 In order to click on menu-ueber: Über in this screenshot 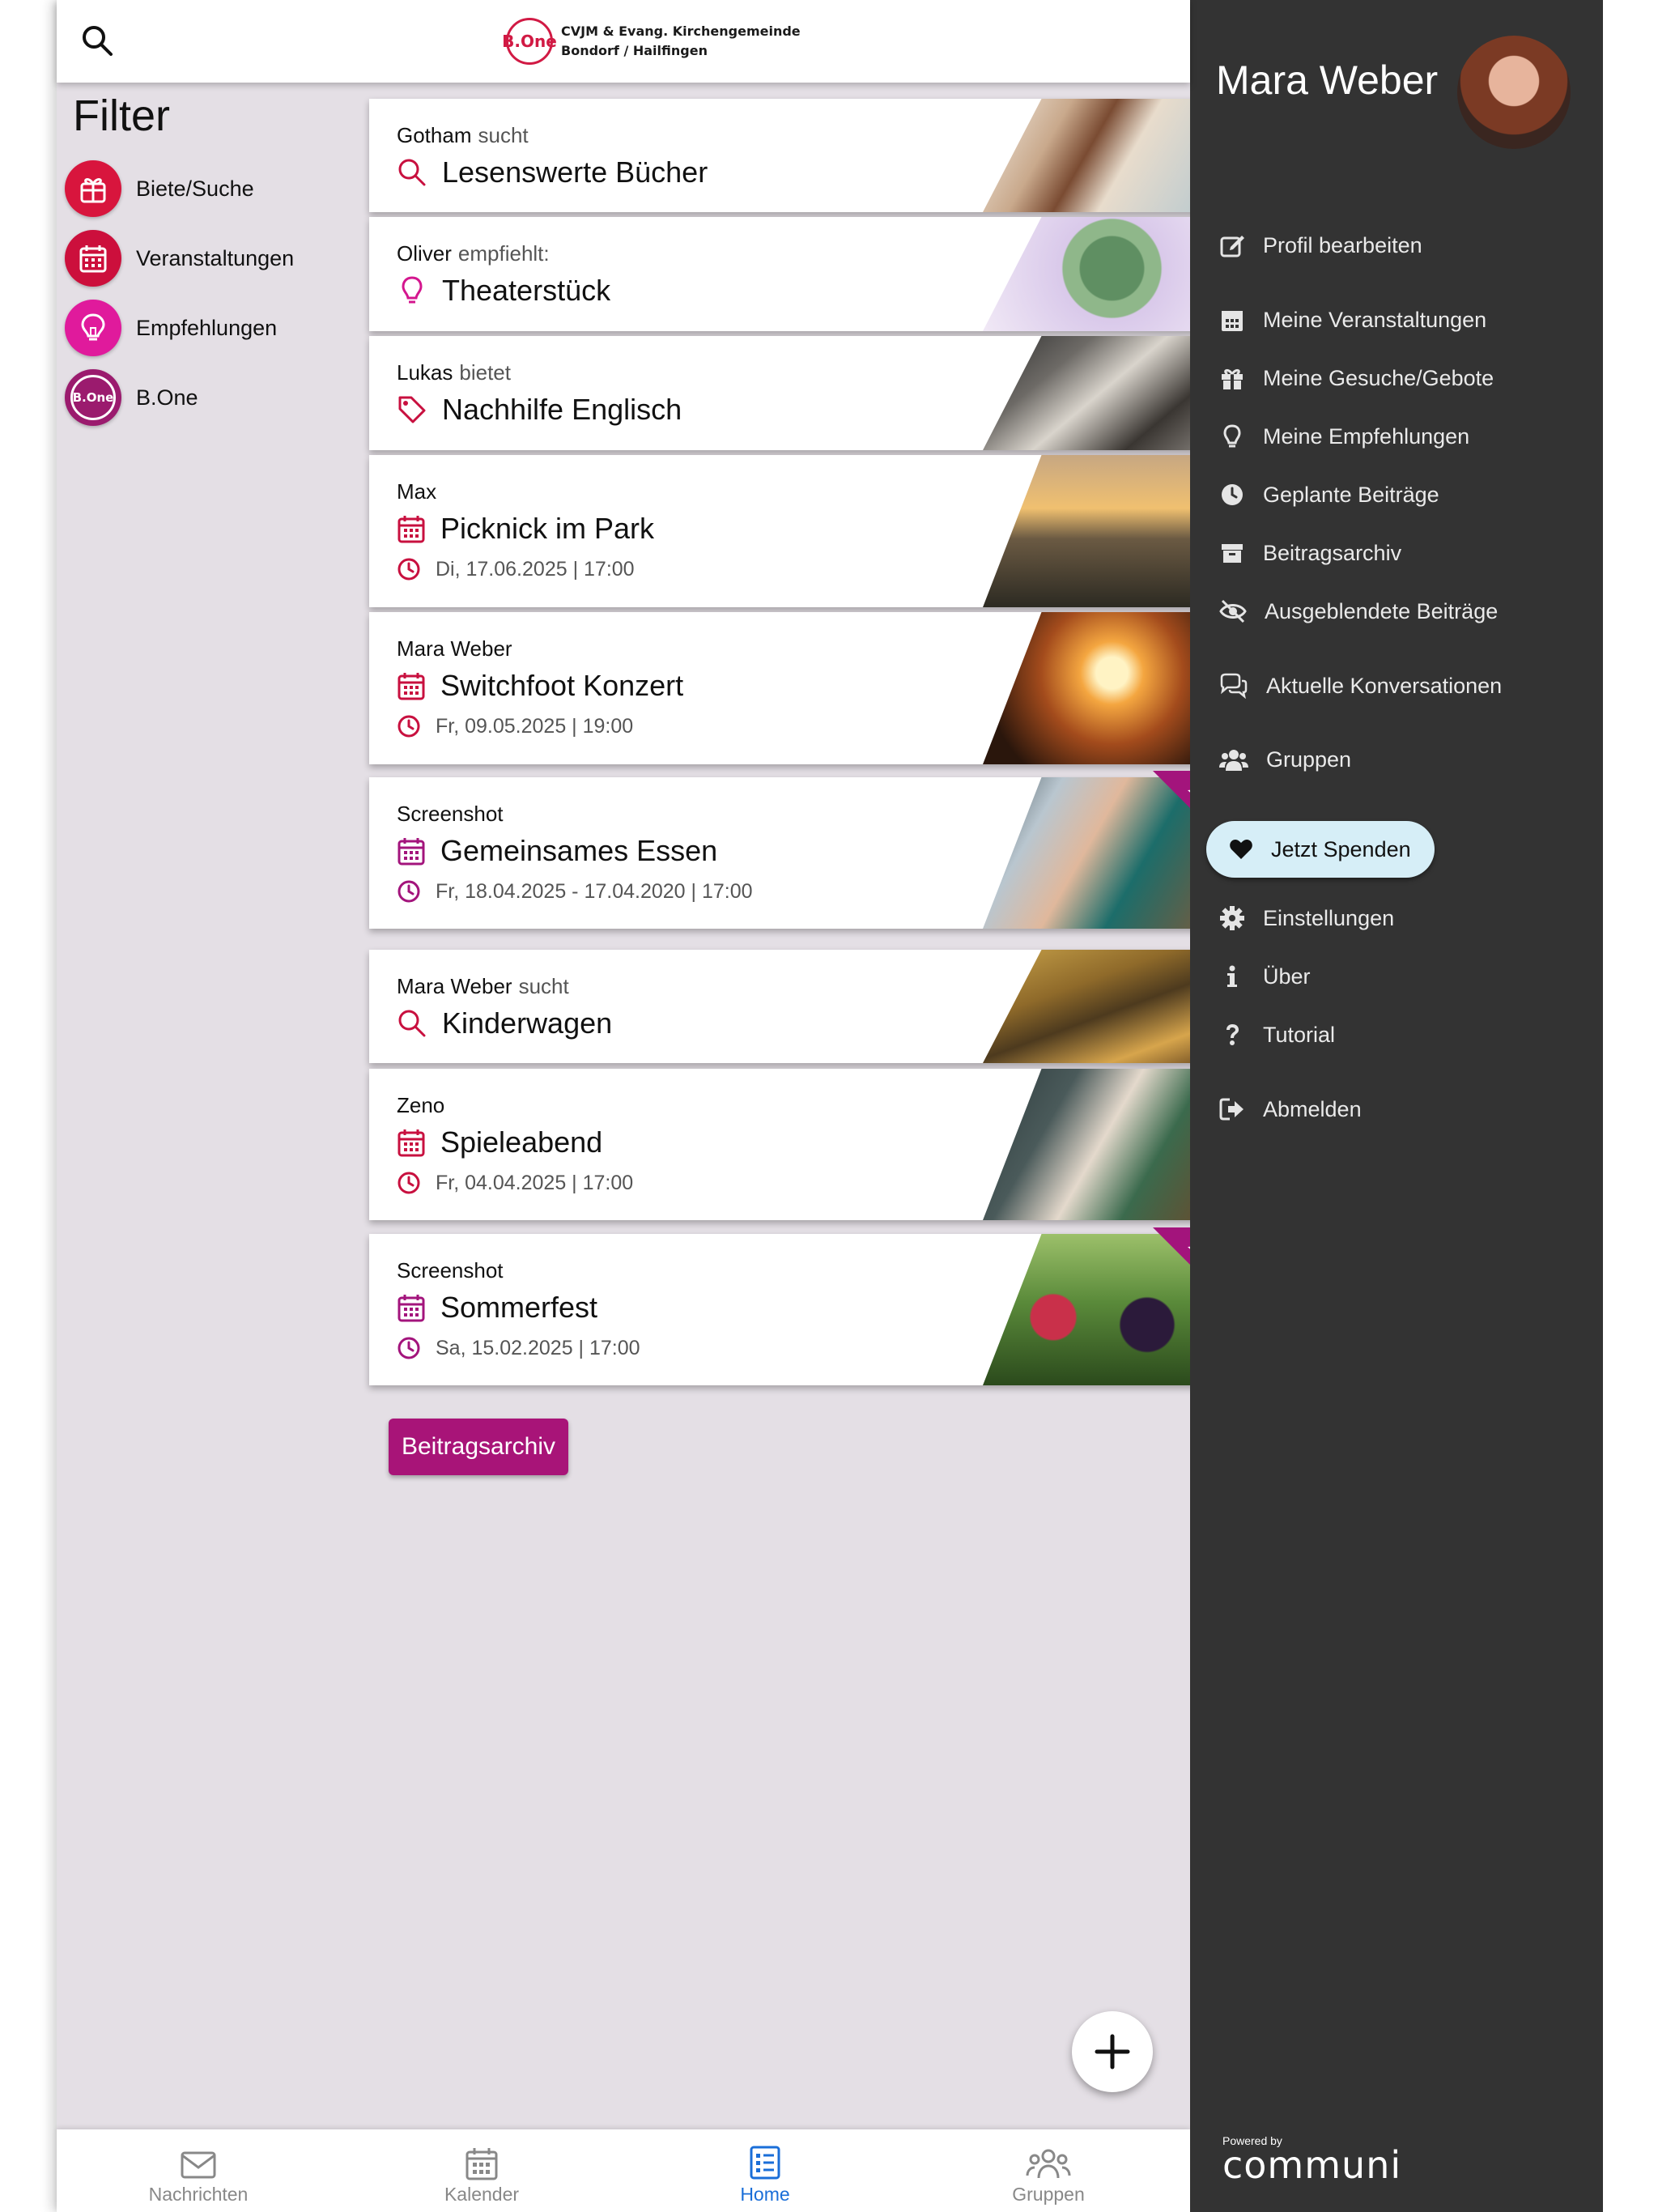, I will do `click(1265, 976)`.